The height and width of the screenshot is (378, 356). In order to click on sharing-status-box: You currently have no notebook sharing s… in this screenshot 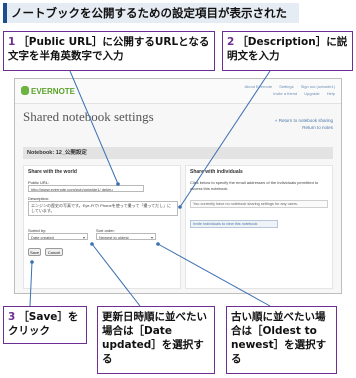, I will do `click(259, 204)`.